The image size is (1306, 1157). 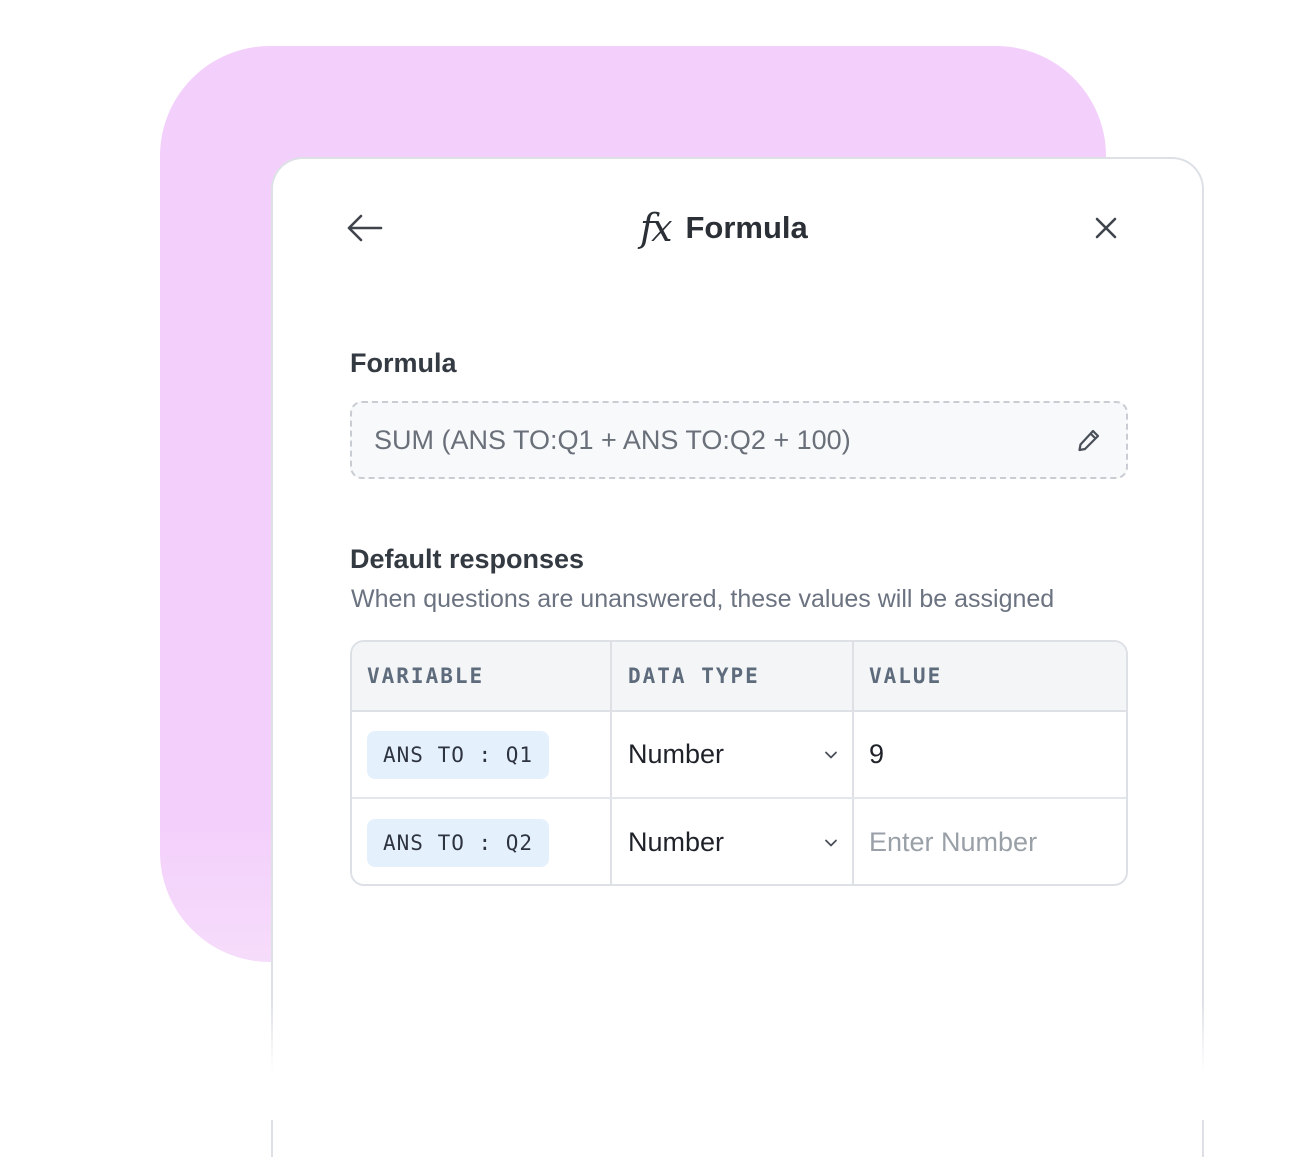 What do you see at coordinates (403, 363) in the screenshot?
I see `formula-section-label: Formula` at bounding box center [403, 363].